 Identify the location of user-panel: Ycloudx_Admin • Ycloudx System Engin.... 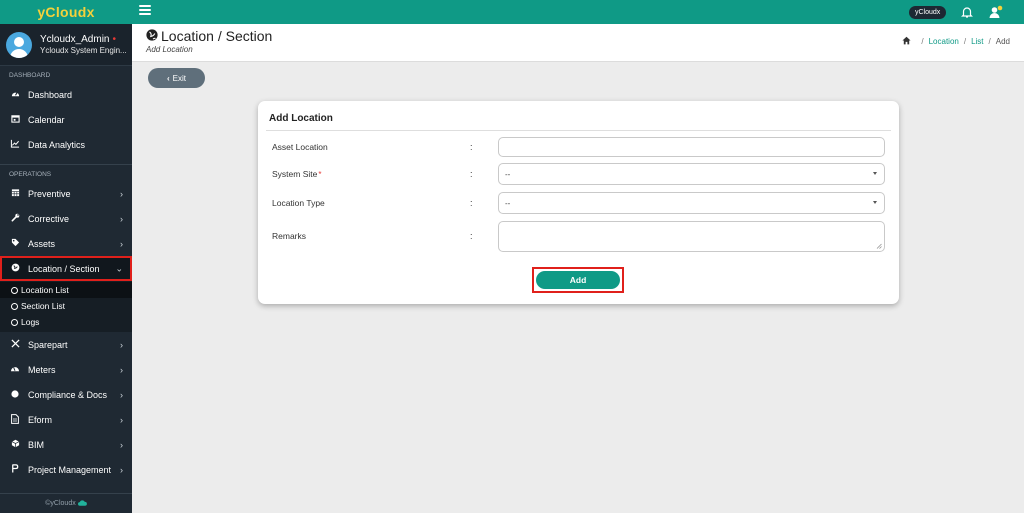
(66, 45).